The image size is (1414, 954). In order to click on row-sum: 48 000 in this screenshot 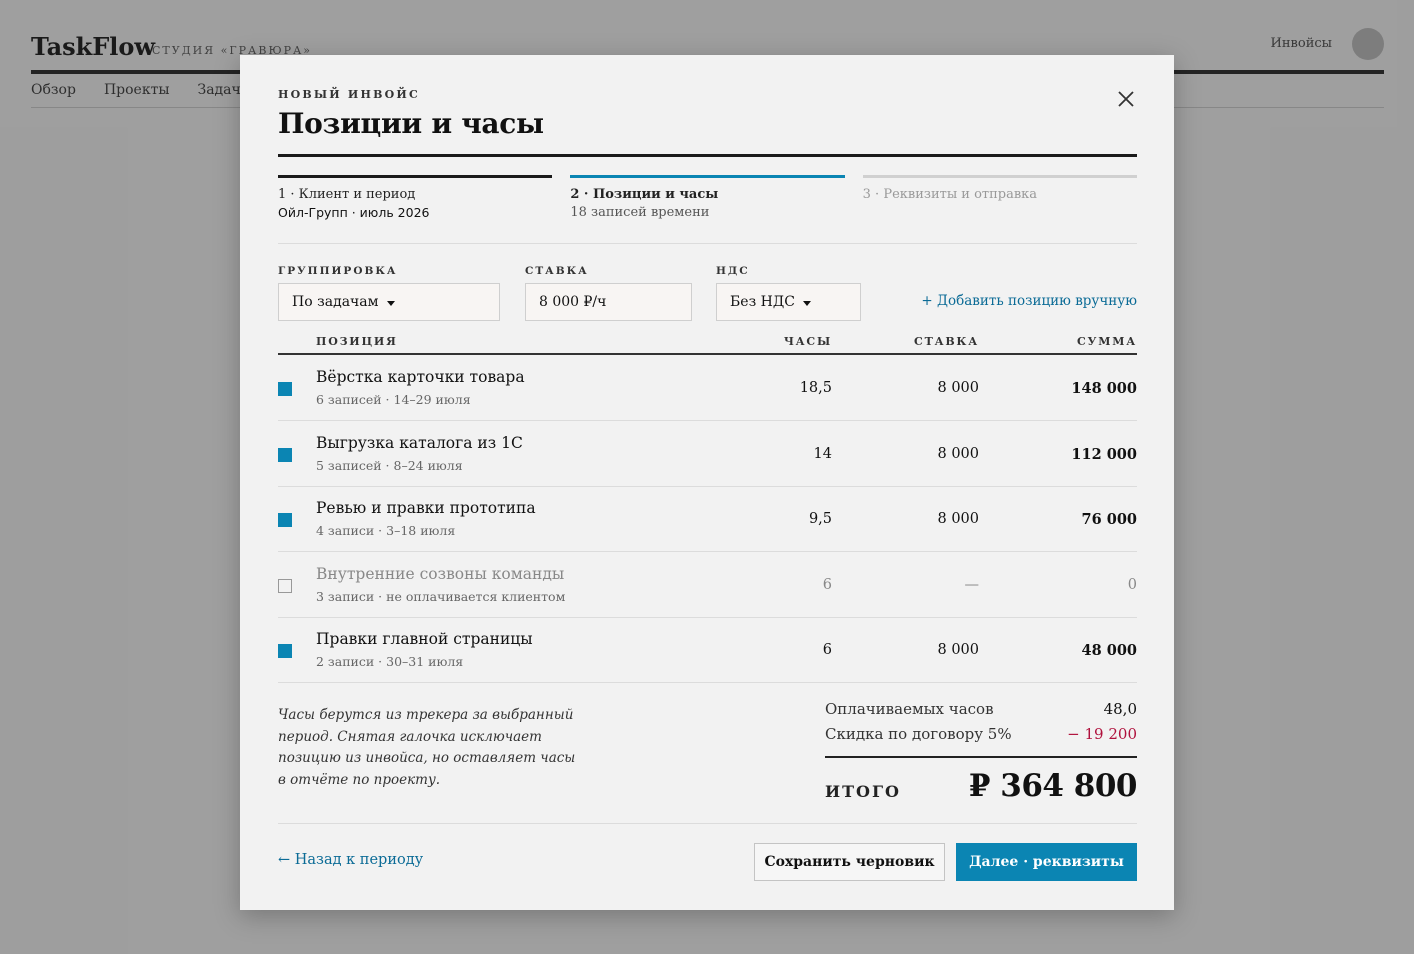, I will do `click(1109, 650)`.